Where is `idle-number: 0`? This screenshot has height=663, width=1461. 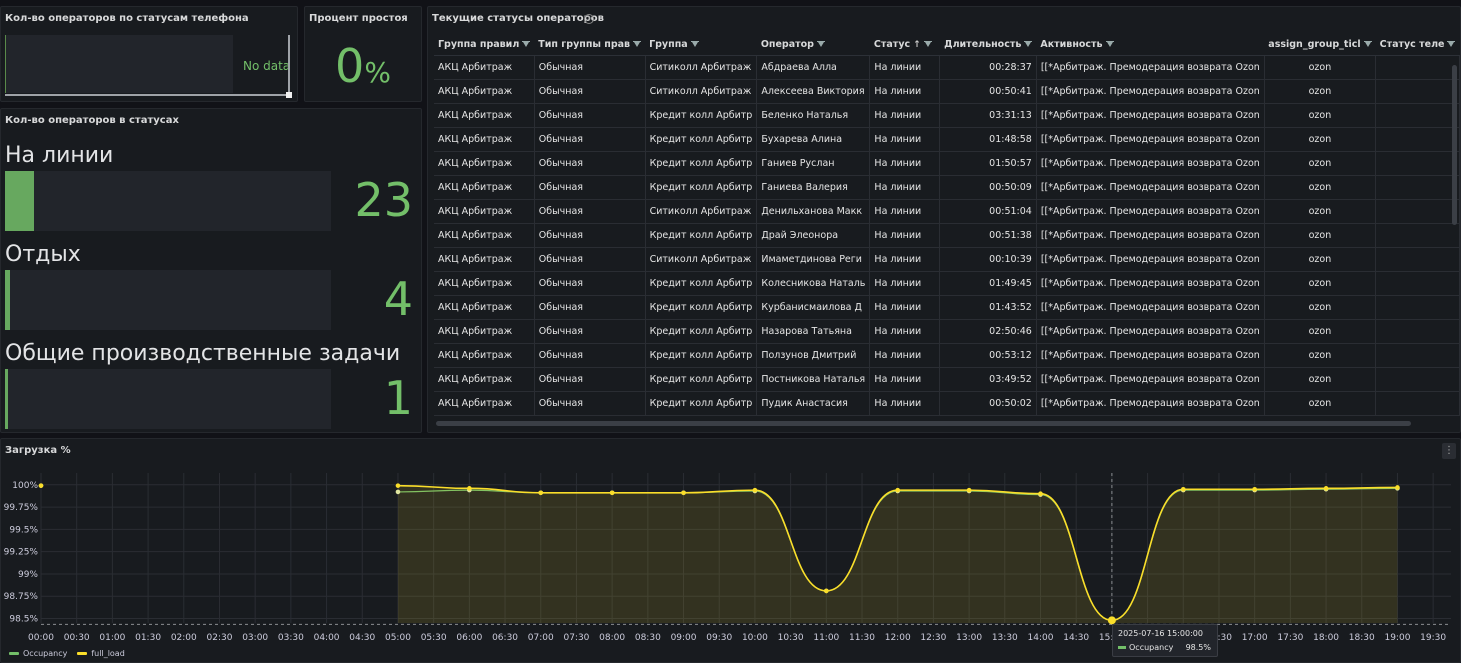
idle-number: 0 is located at coordinates (350, 66).